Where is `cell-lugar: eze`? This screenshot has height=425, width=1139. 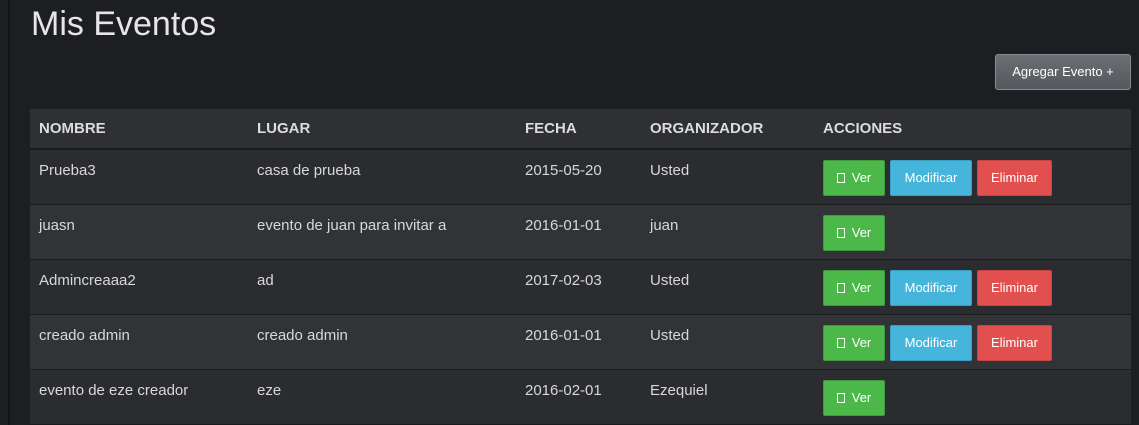
cell-lugar: eze is located at coordinates (382, 397).